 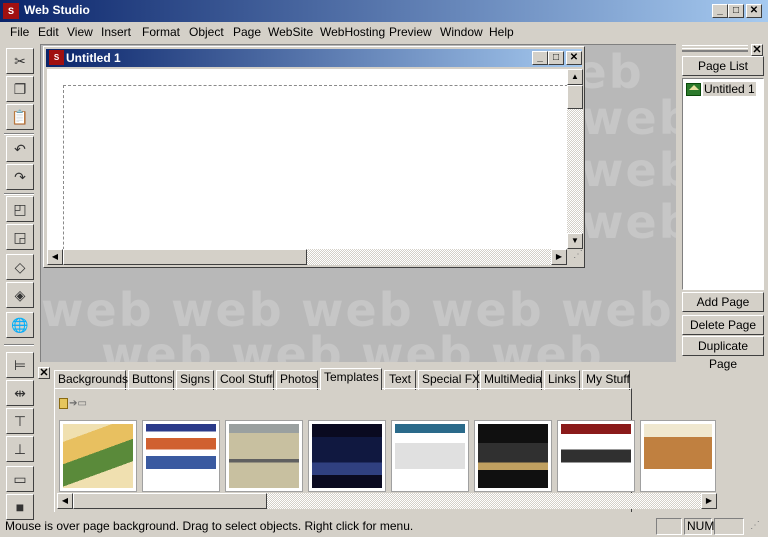 What do you see at coordinates (151, 380) in the screenshot?
I see `tab-buttons: Buttons` at bounding box center [151, 380].